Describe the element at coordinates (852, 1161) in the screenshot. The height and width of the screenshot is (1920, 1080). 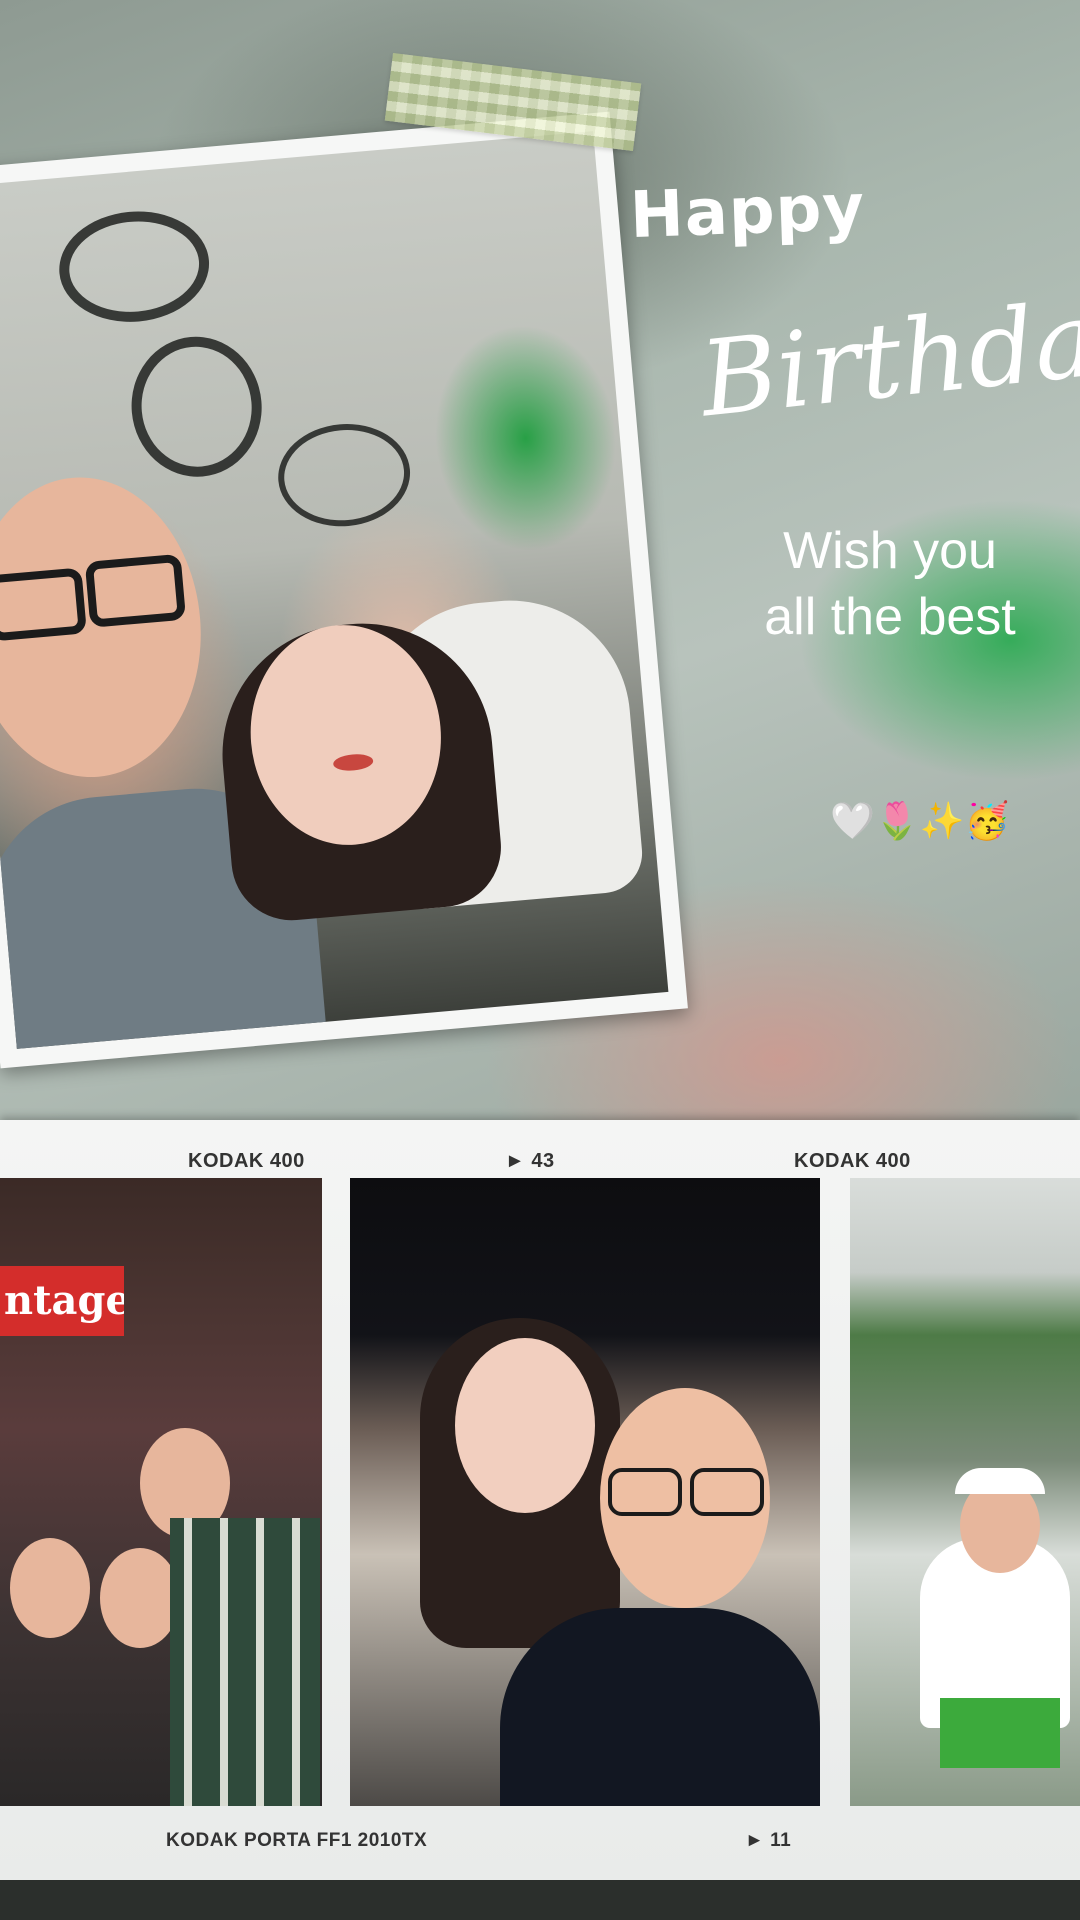
I see `film-label-right: KODAK 400` at that location.